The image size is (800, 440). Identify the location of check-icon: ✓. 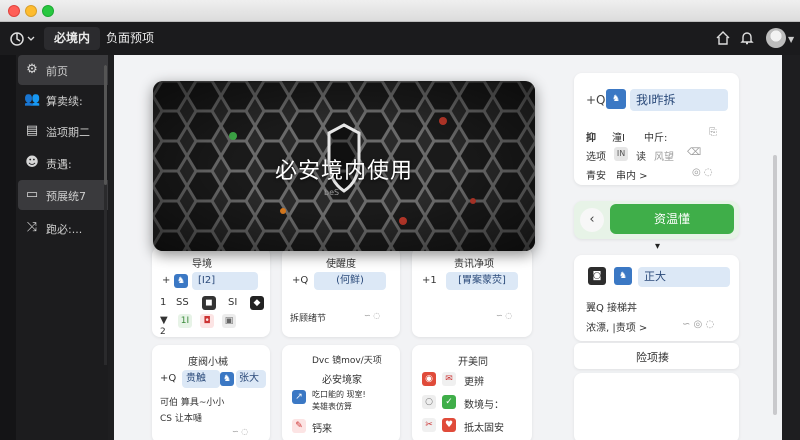
(449, 402).